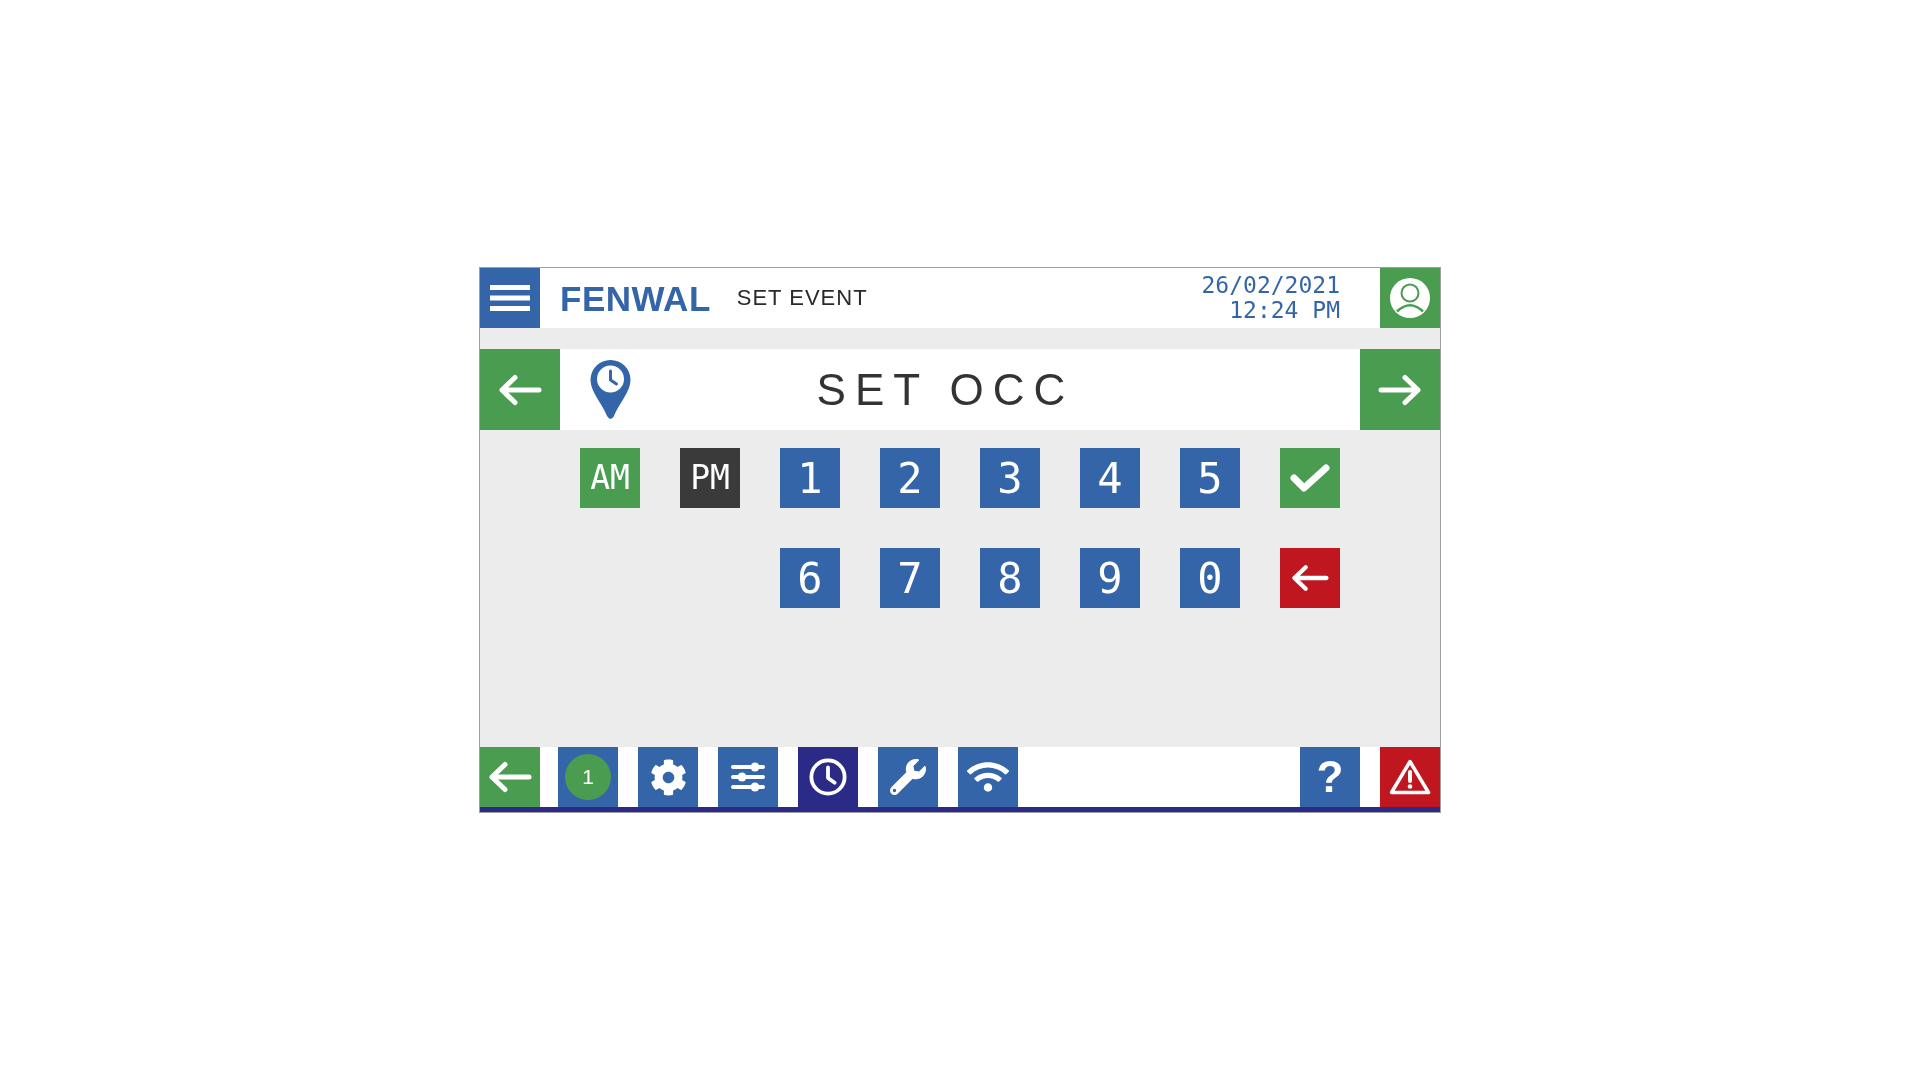 The width and height of the screenshot is (1920, 1080). I want to click on wrench-icon, so click(908, 777).